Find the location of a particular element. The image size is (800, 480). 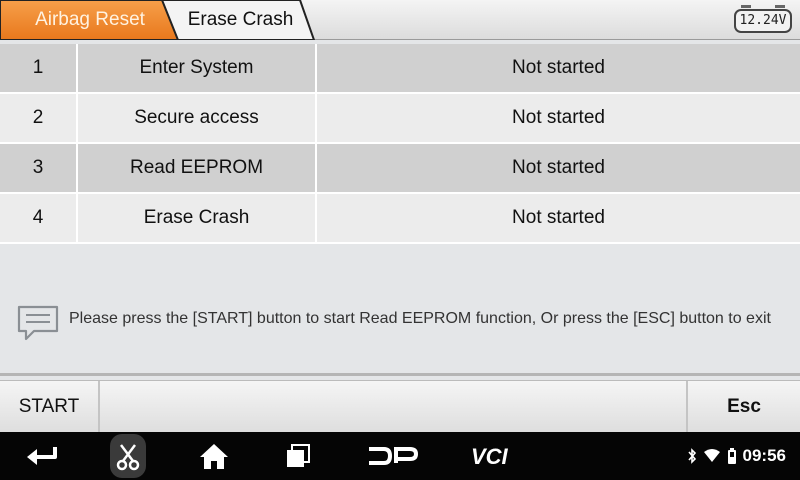

table-row: 2 Secure access Not started is located at coordinates (400, 119).